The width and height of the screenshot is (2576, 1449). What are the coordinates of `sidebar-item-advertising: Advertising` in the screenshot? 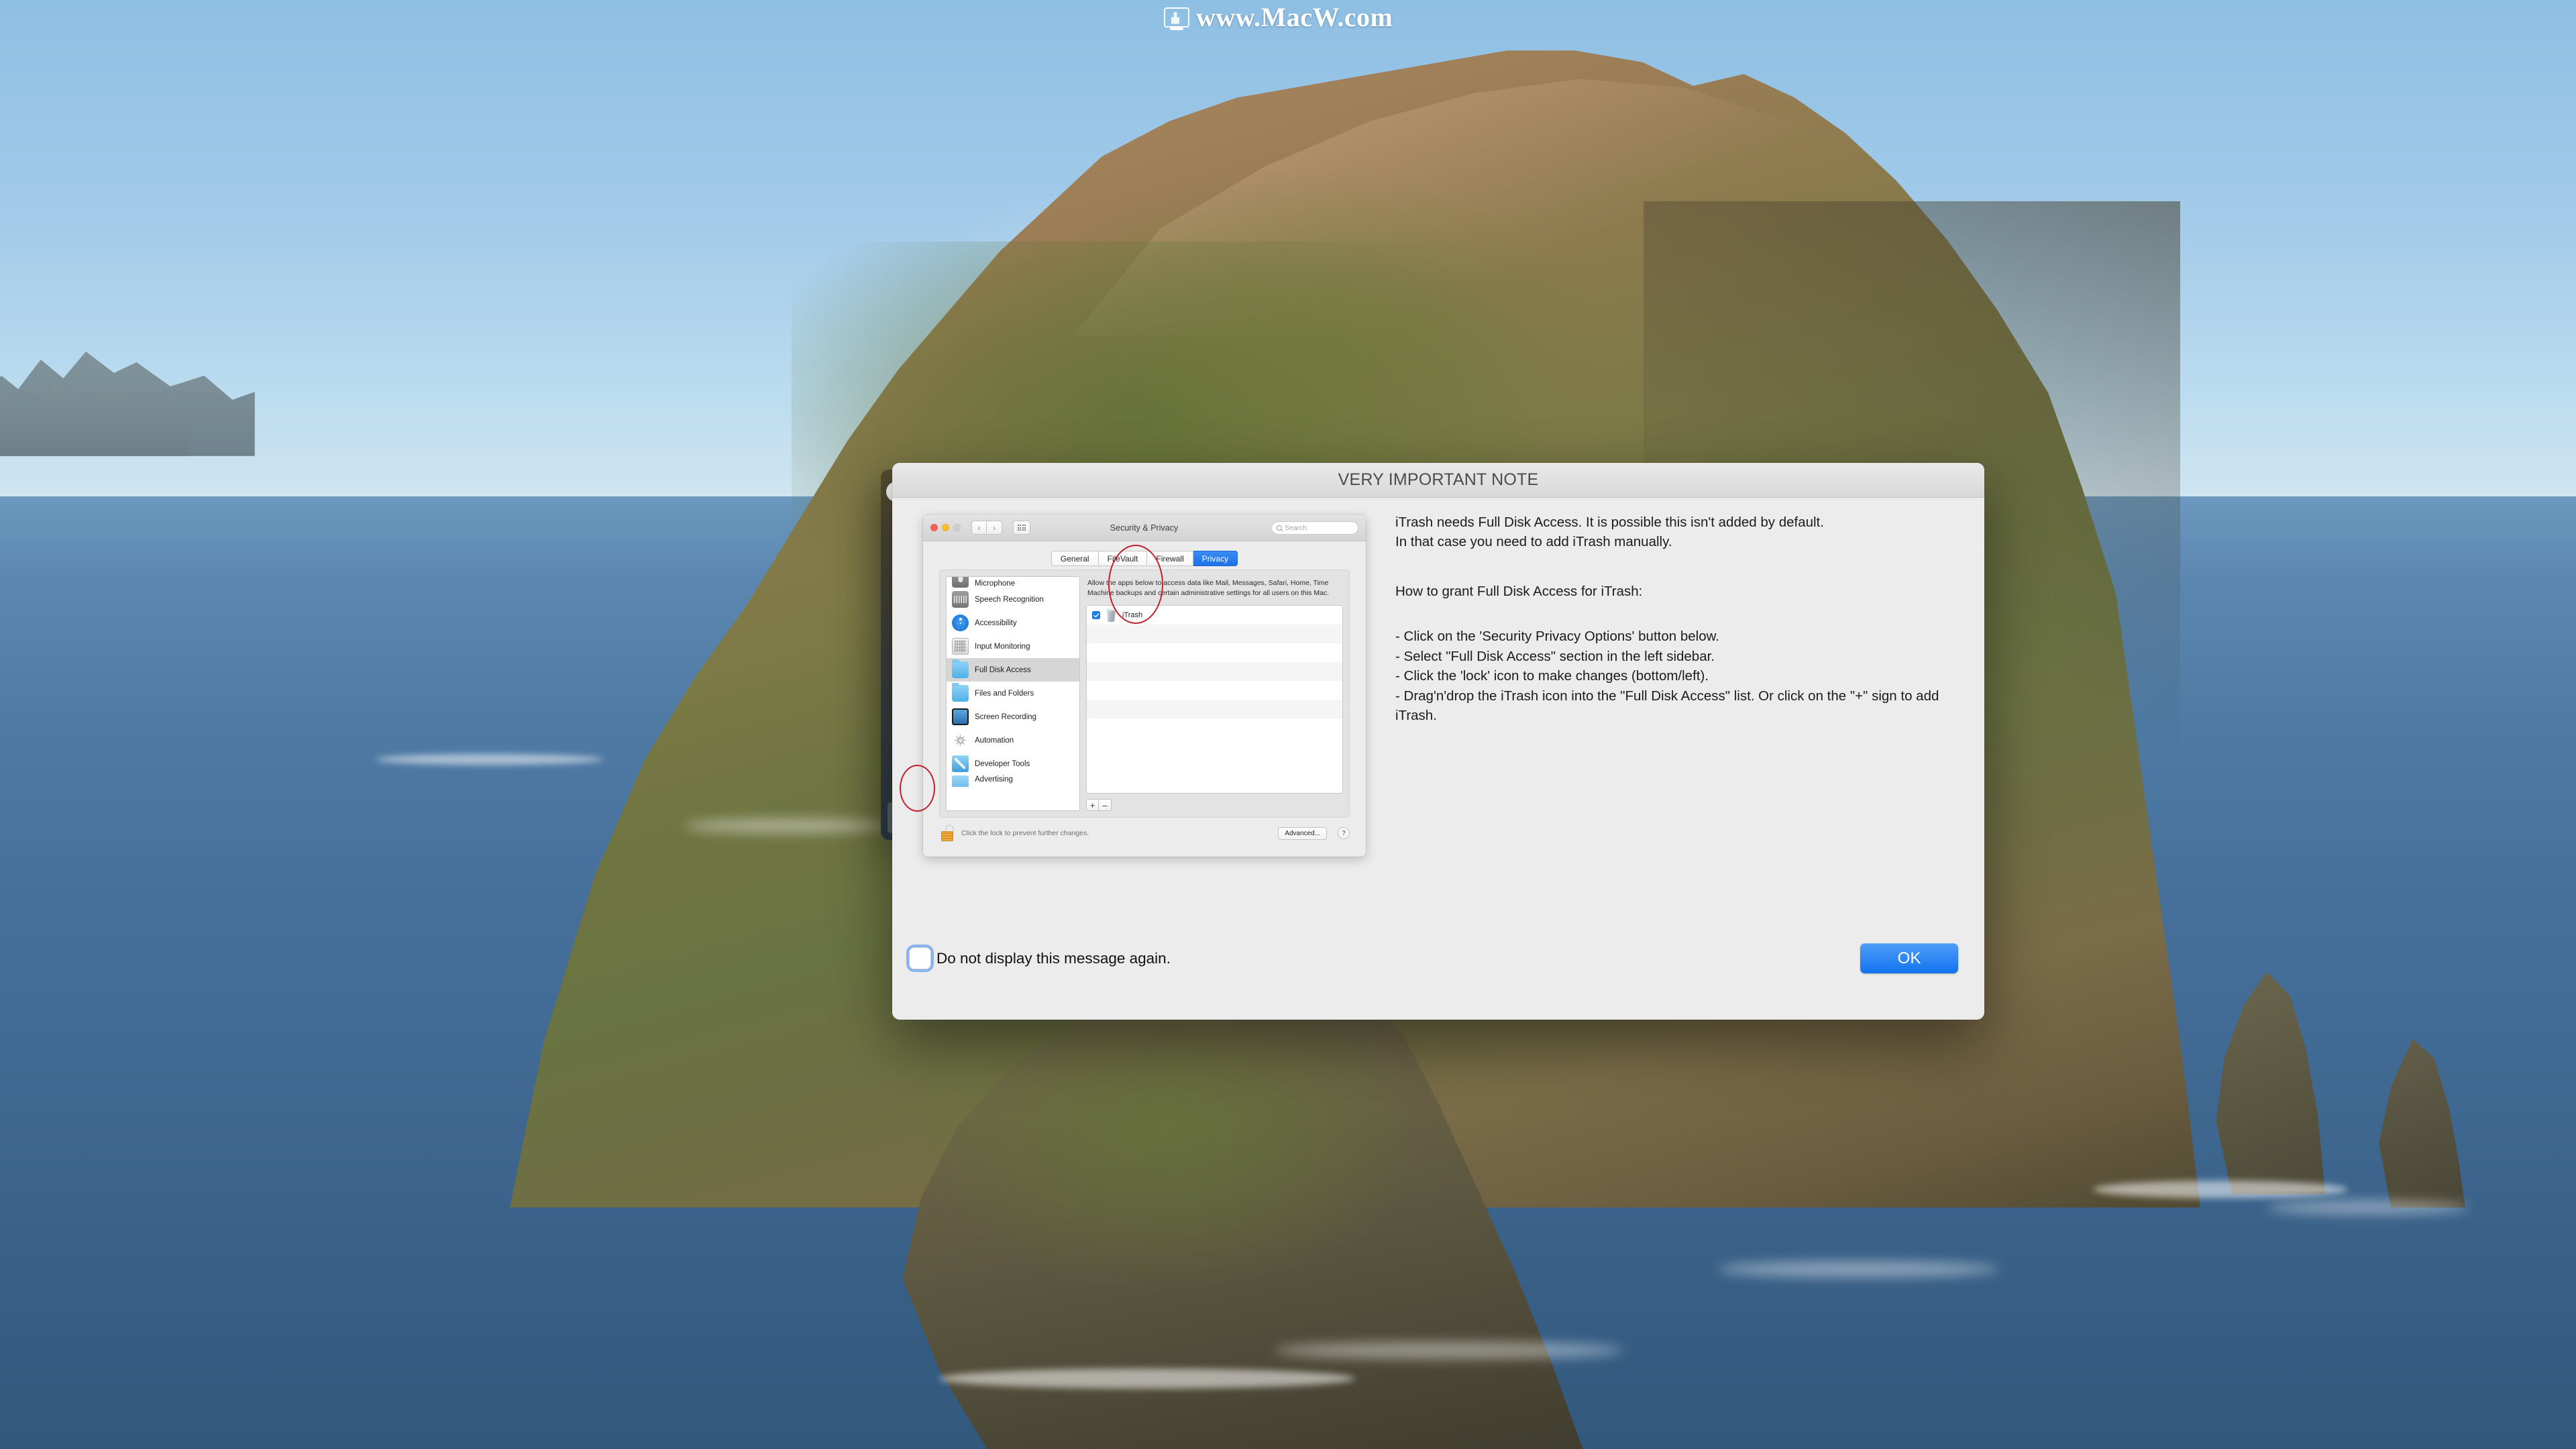 It's located at (1013, 781).